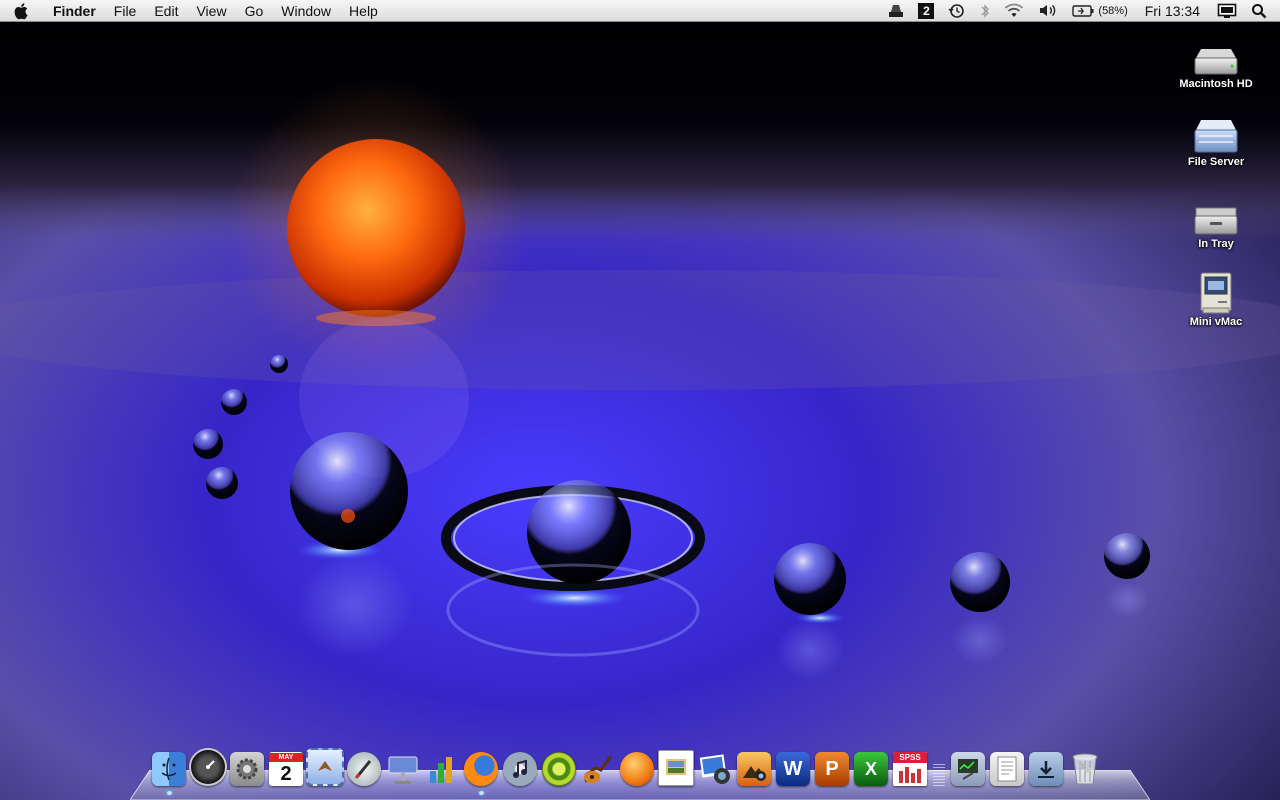 The width and height of the screenshot is (1280, 800). I want to click on vlc-icon, so click(637, 769).